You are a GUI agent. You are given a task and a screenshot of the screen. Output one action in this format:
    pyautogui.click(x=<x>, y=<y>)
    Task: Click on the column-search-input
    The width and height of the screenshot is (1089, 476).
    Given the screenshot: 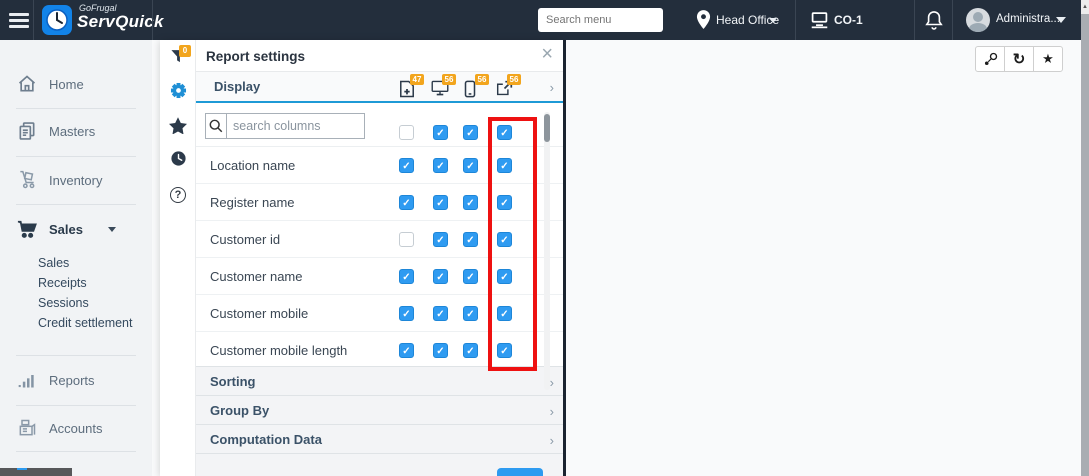 What is the action you would take?
    pyautogui.click(x=296, y=126)
    